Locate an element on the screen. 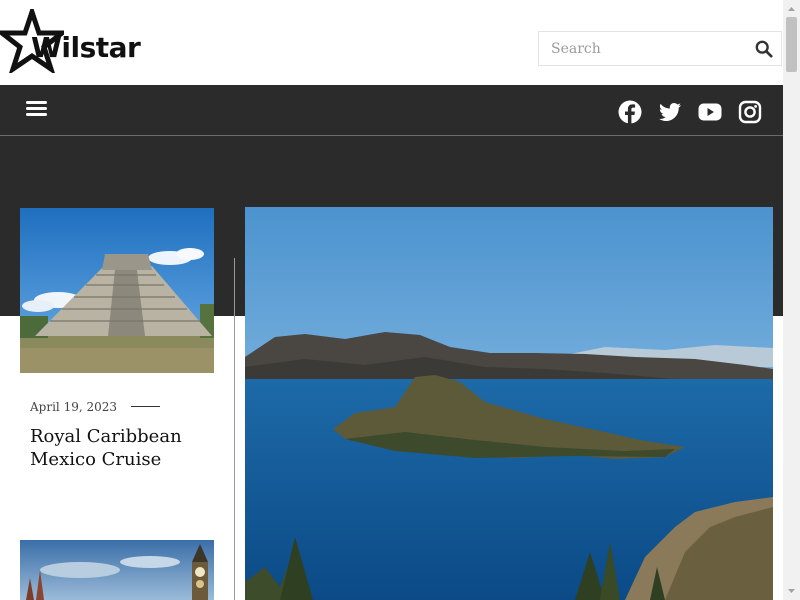  search-input is located at coordinates (644, 48).